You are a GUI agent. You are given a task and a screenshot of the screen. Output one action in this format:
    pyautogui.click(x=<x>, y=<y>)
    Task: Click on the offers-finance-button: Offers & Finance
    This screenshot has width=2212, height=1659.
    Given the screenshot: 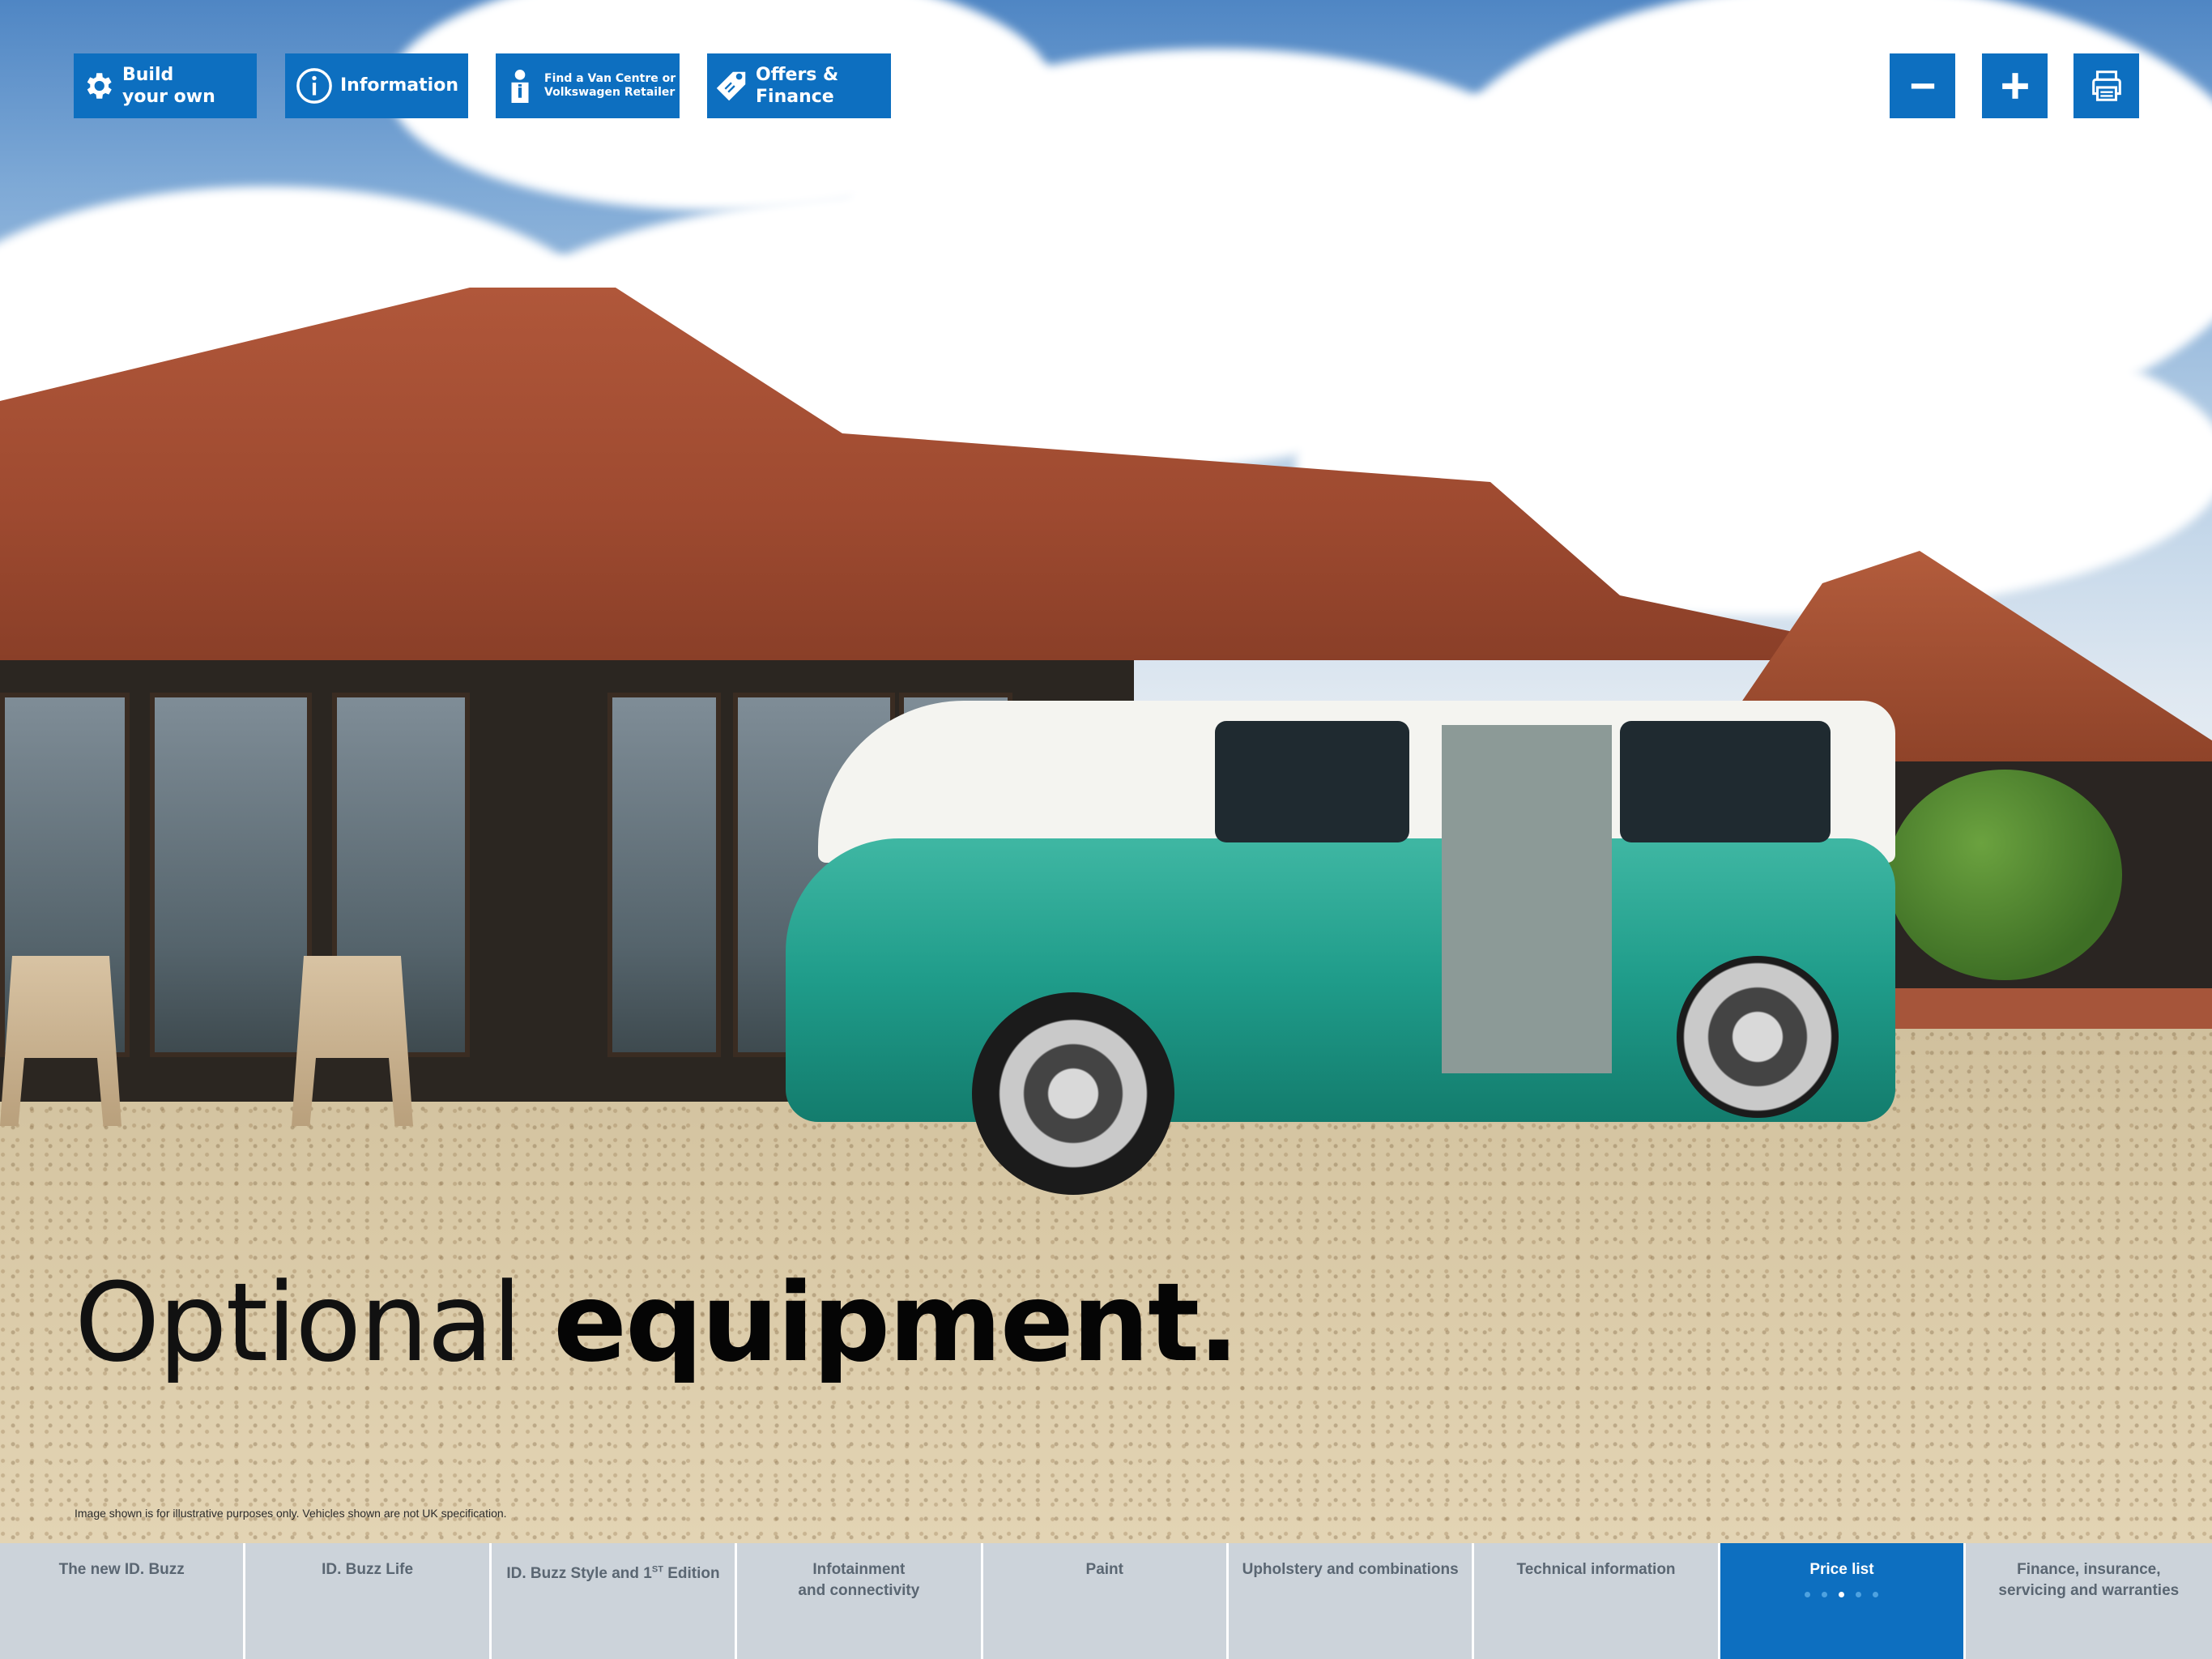 What is the action you would take?
    pyautogui.click(x=799, y=85)
    